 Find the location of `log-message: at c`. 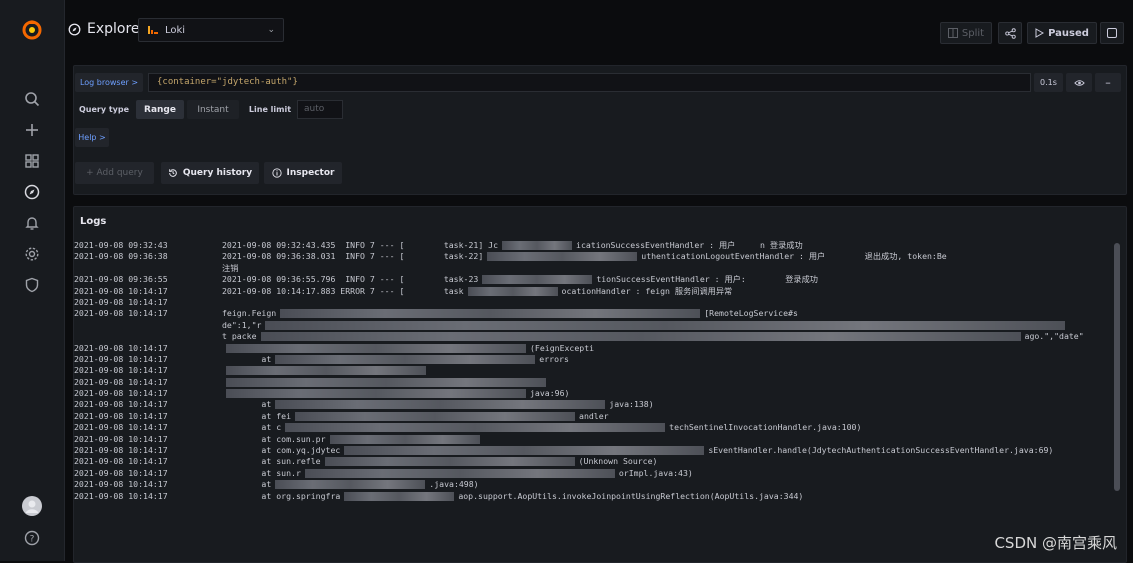

log-message: at c is located at coordinates (252, 427).